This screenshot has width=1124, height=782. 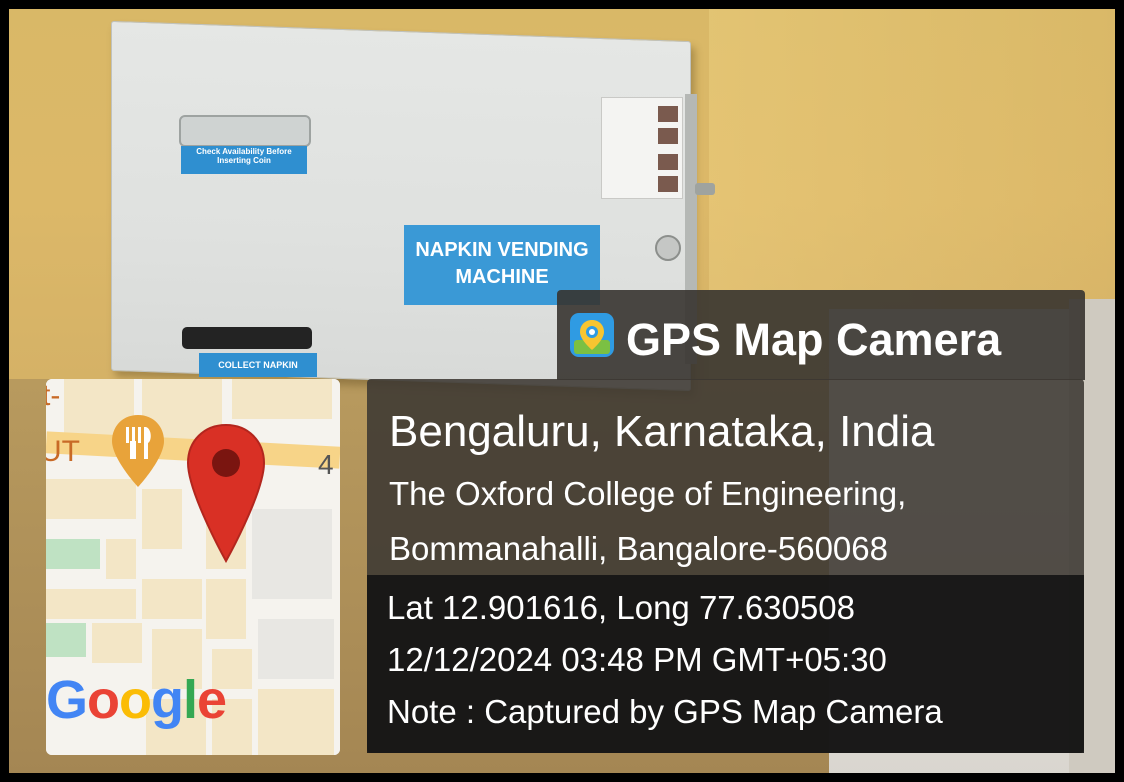 I want to click on machine-handle, so click(x=705, y=189).